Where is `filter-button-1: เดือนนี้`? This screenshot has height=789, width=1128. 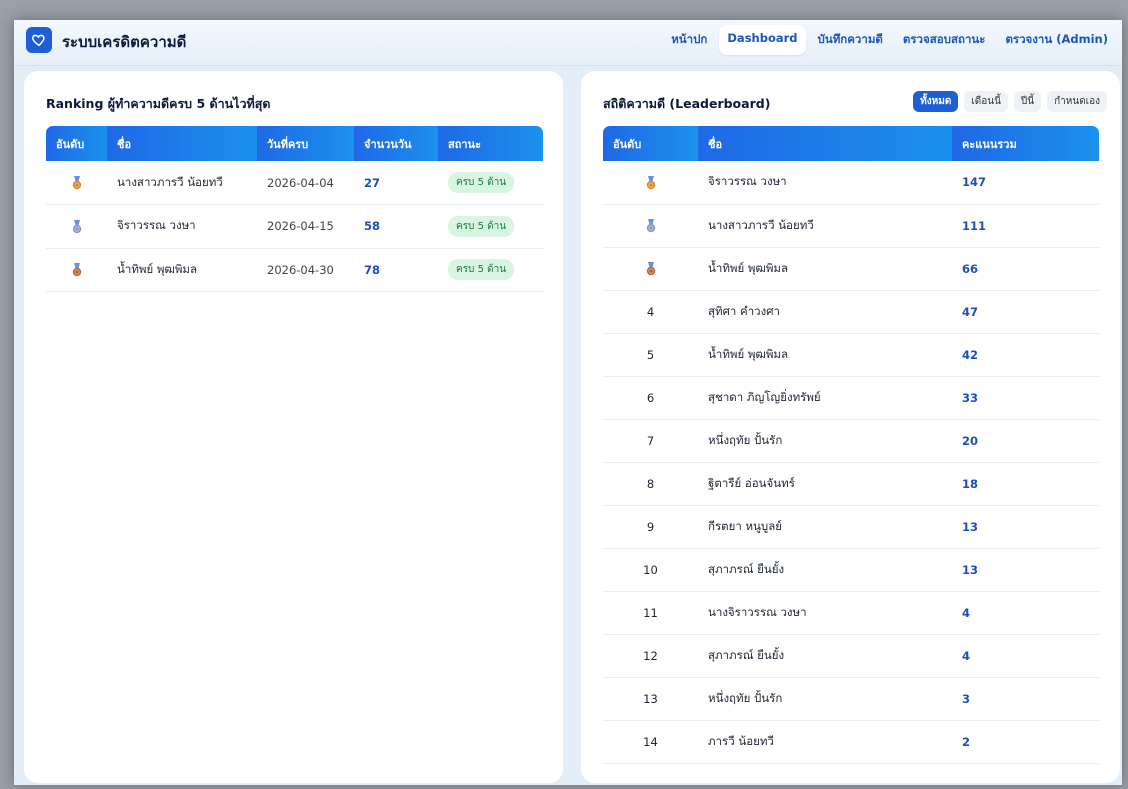
filter-button-1: เดือนนี้ is located at coordinates (986, 101).